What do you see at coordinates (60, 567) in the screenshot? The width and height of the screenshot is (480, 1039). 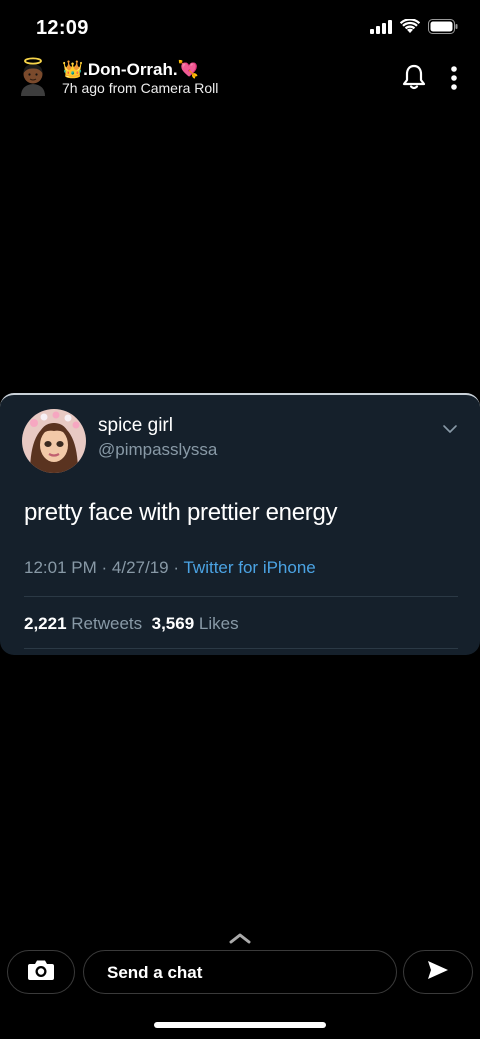 I see `tweet-time: 12:01 PM` at bounding box center [60, 567].